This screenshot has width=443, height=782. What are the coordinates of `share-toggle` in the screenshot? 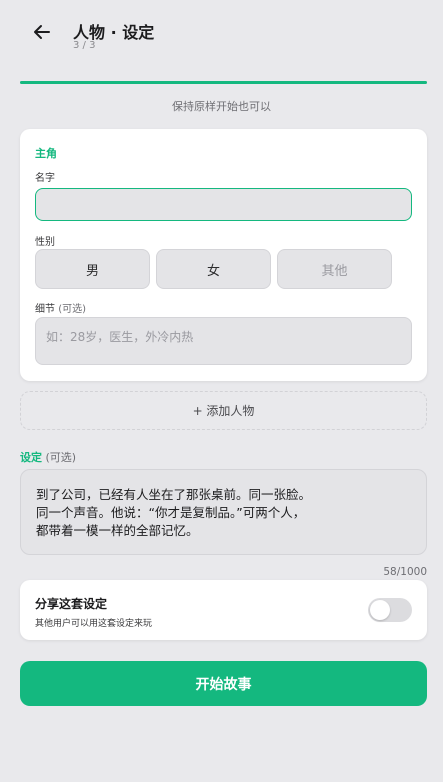 It's located at (390, 610).